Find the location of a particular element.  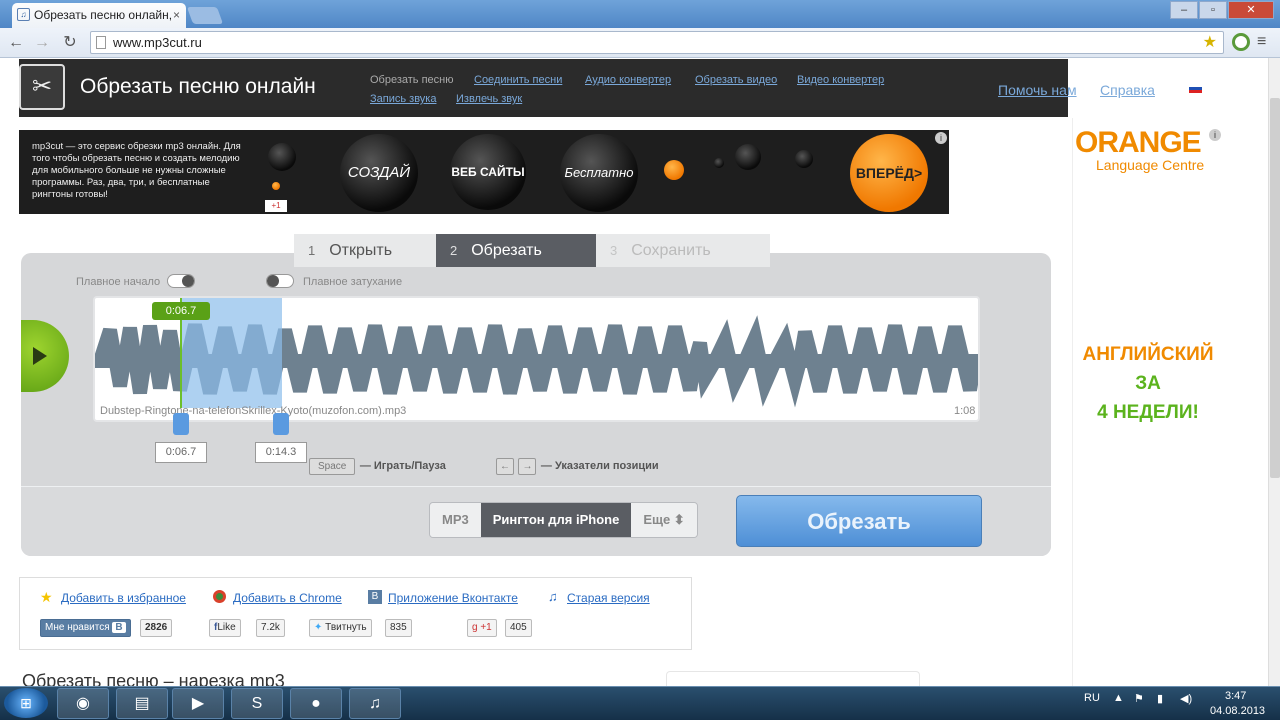

nav-video-converter: Видео конвертер is located at coordinates (840, 80).